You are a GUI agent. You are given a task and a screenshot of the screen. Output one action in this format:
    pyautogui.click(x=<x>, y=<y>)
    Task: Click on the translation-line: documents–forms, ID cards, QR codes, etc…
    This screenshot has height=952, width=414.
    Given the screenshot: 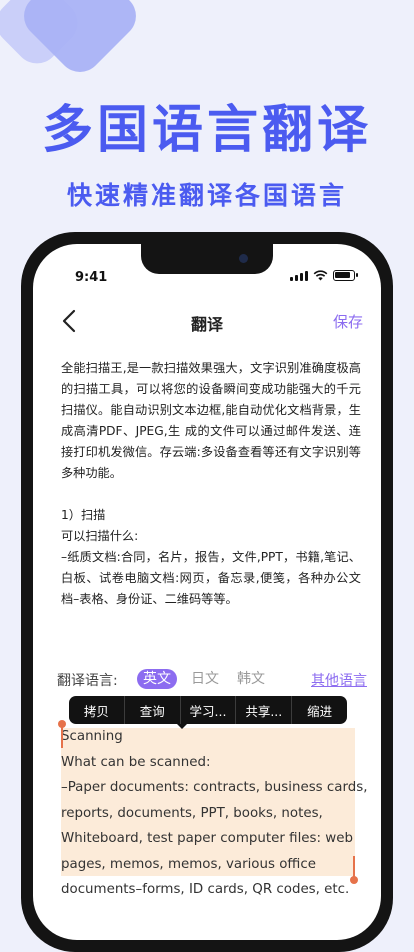 What is the action you would take?
    pyautogui.click(x=205, y=889)
    